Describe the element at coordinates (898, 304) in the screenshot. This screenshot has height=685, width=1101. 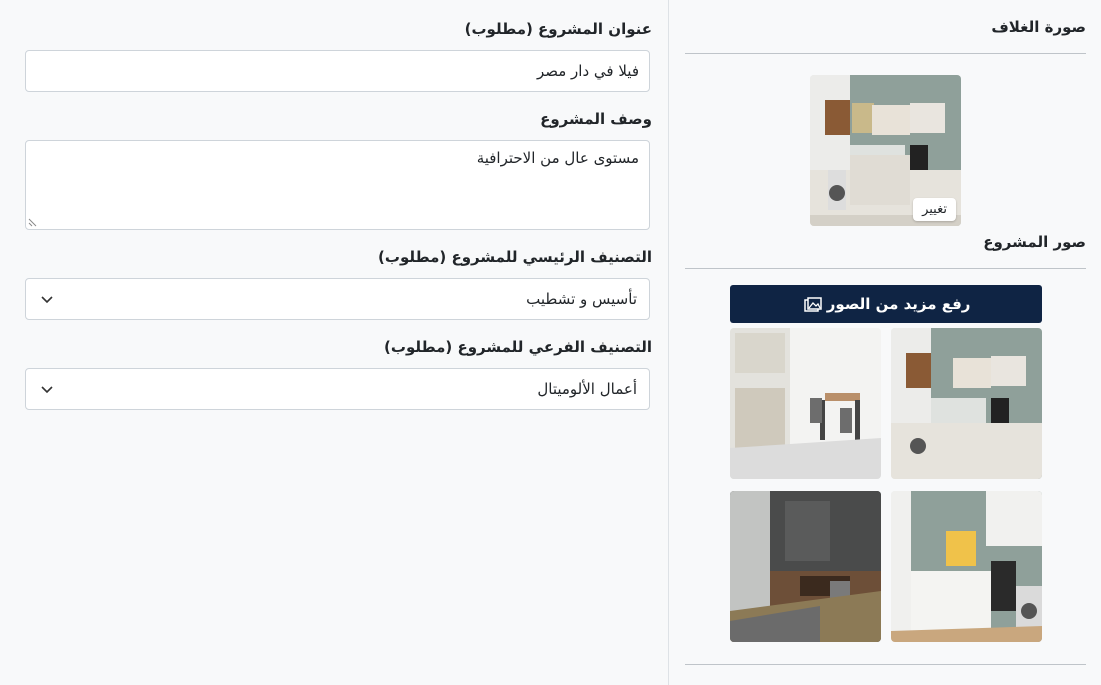
I see `upload-label: رفع مزيد من الصور` at that location.